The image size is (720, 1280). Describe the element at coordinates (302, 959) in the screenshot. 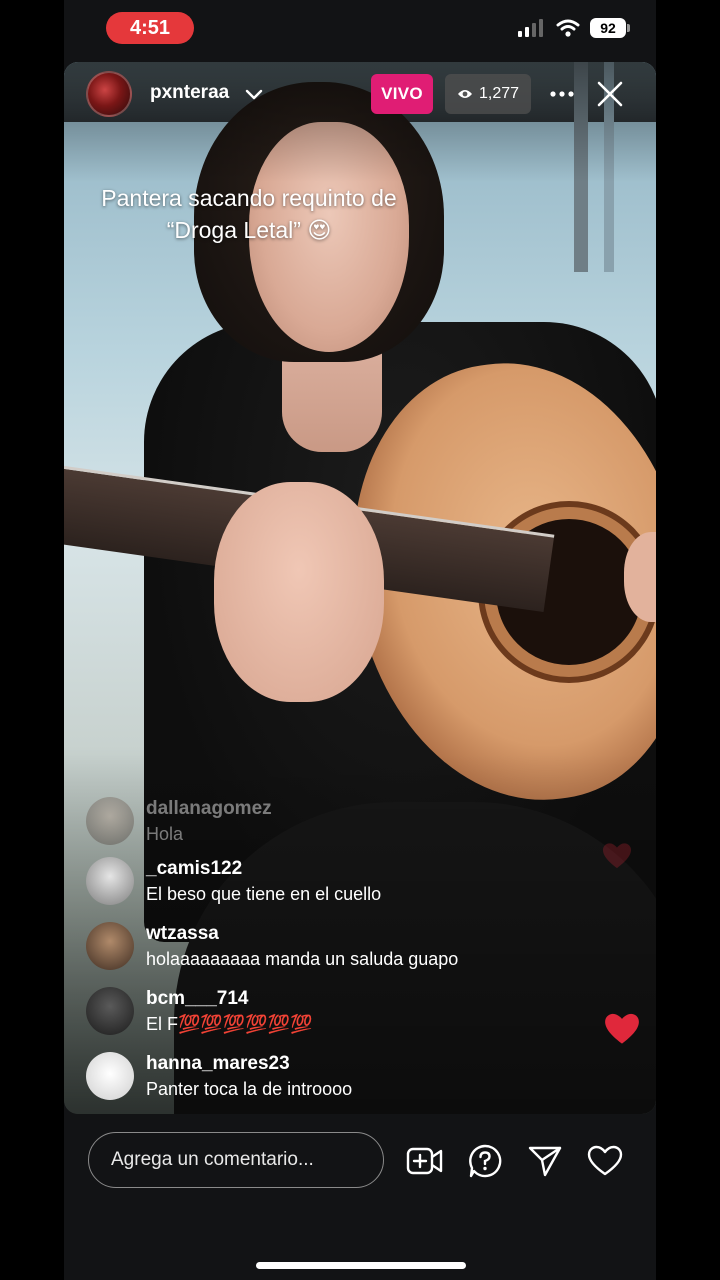

I see `comment-text: holaaaaaaaaa manda un saluda guapo` at that location.